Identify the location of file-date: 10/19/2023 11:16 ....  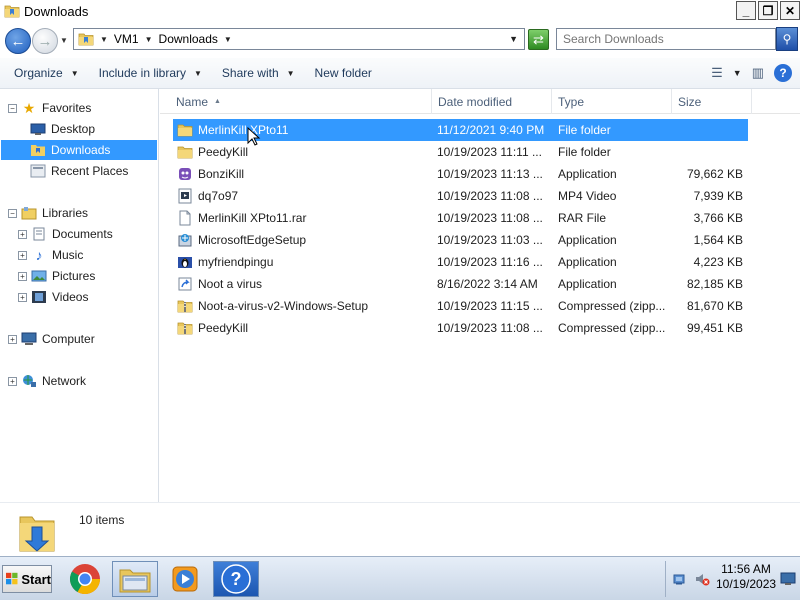
(490, 262).